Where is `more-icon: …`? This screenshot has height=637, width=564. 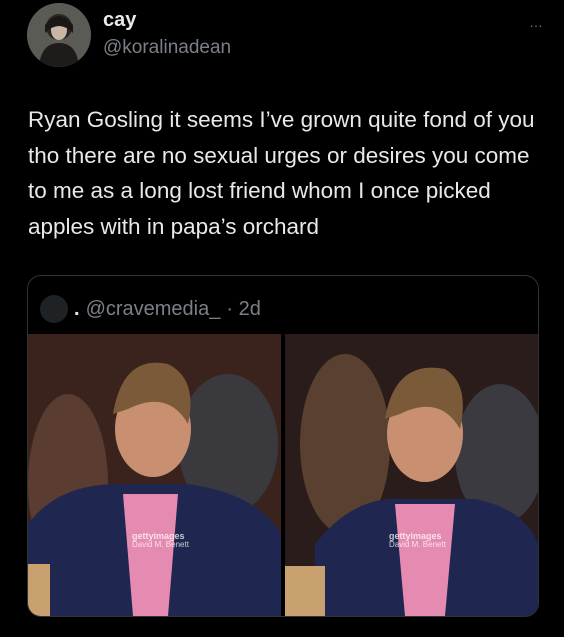 more-icon: … is located at coordinates (536, 22).